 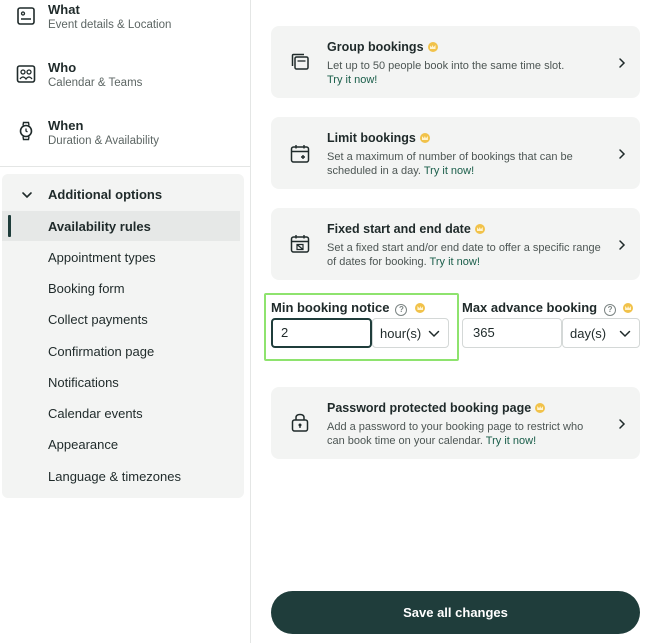 What do you see at coordinates (86, 288) in the screenshot?
I see `sidebar-item-label: Booking form` at bounding box center [86, 288].